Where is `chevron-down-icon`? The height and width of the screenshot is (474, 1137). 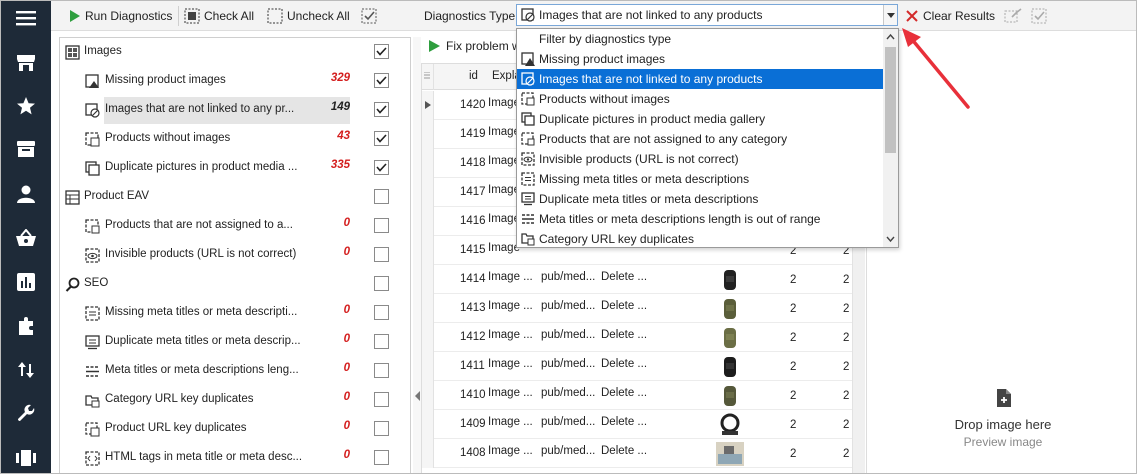 chevron-down-icon is located at coordinates (890, 15).